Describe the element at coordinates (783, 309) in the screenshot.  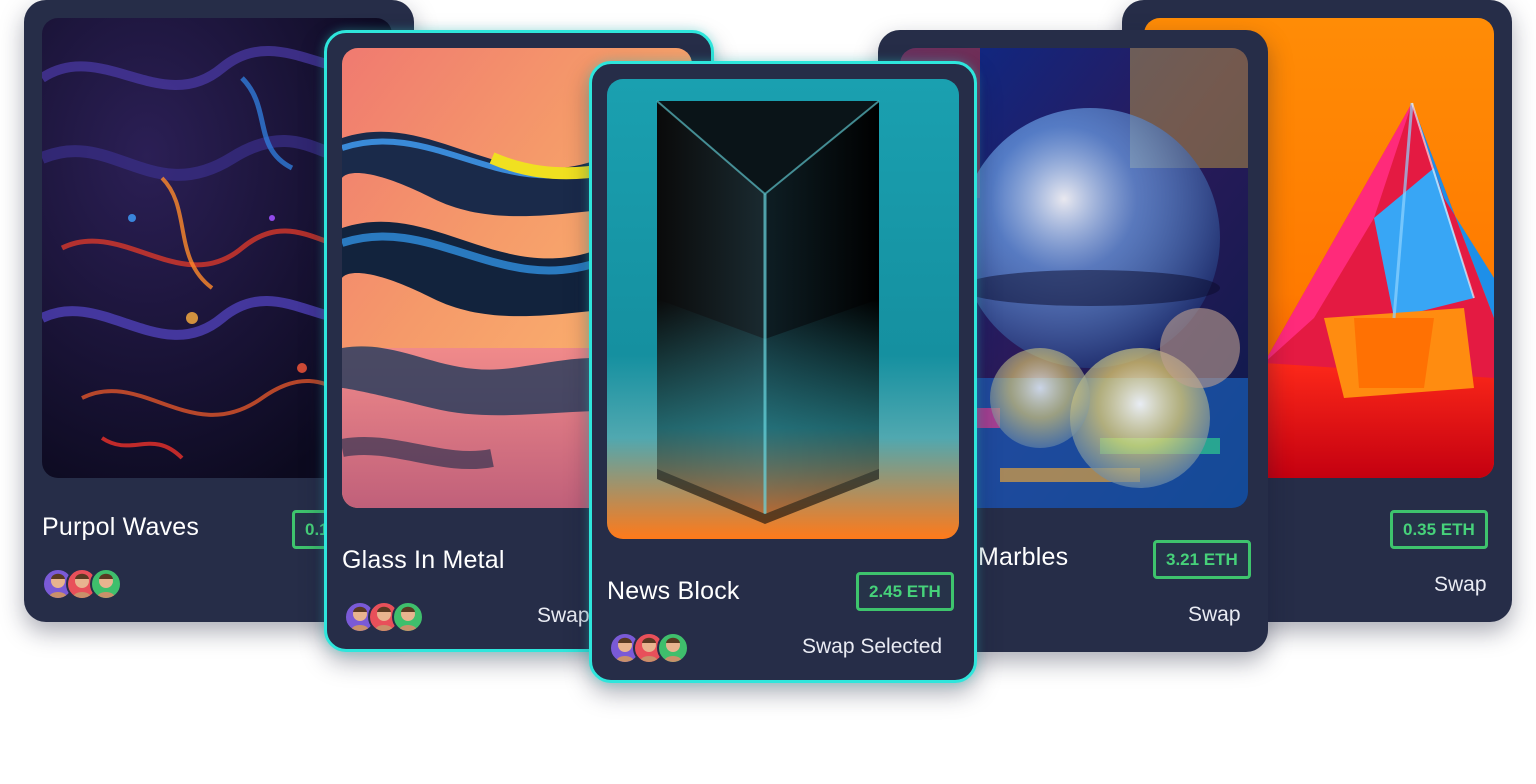
I see `nft-artwork-news-block` at that location.